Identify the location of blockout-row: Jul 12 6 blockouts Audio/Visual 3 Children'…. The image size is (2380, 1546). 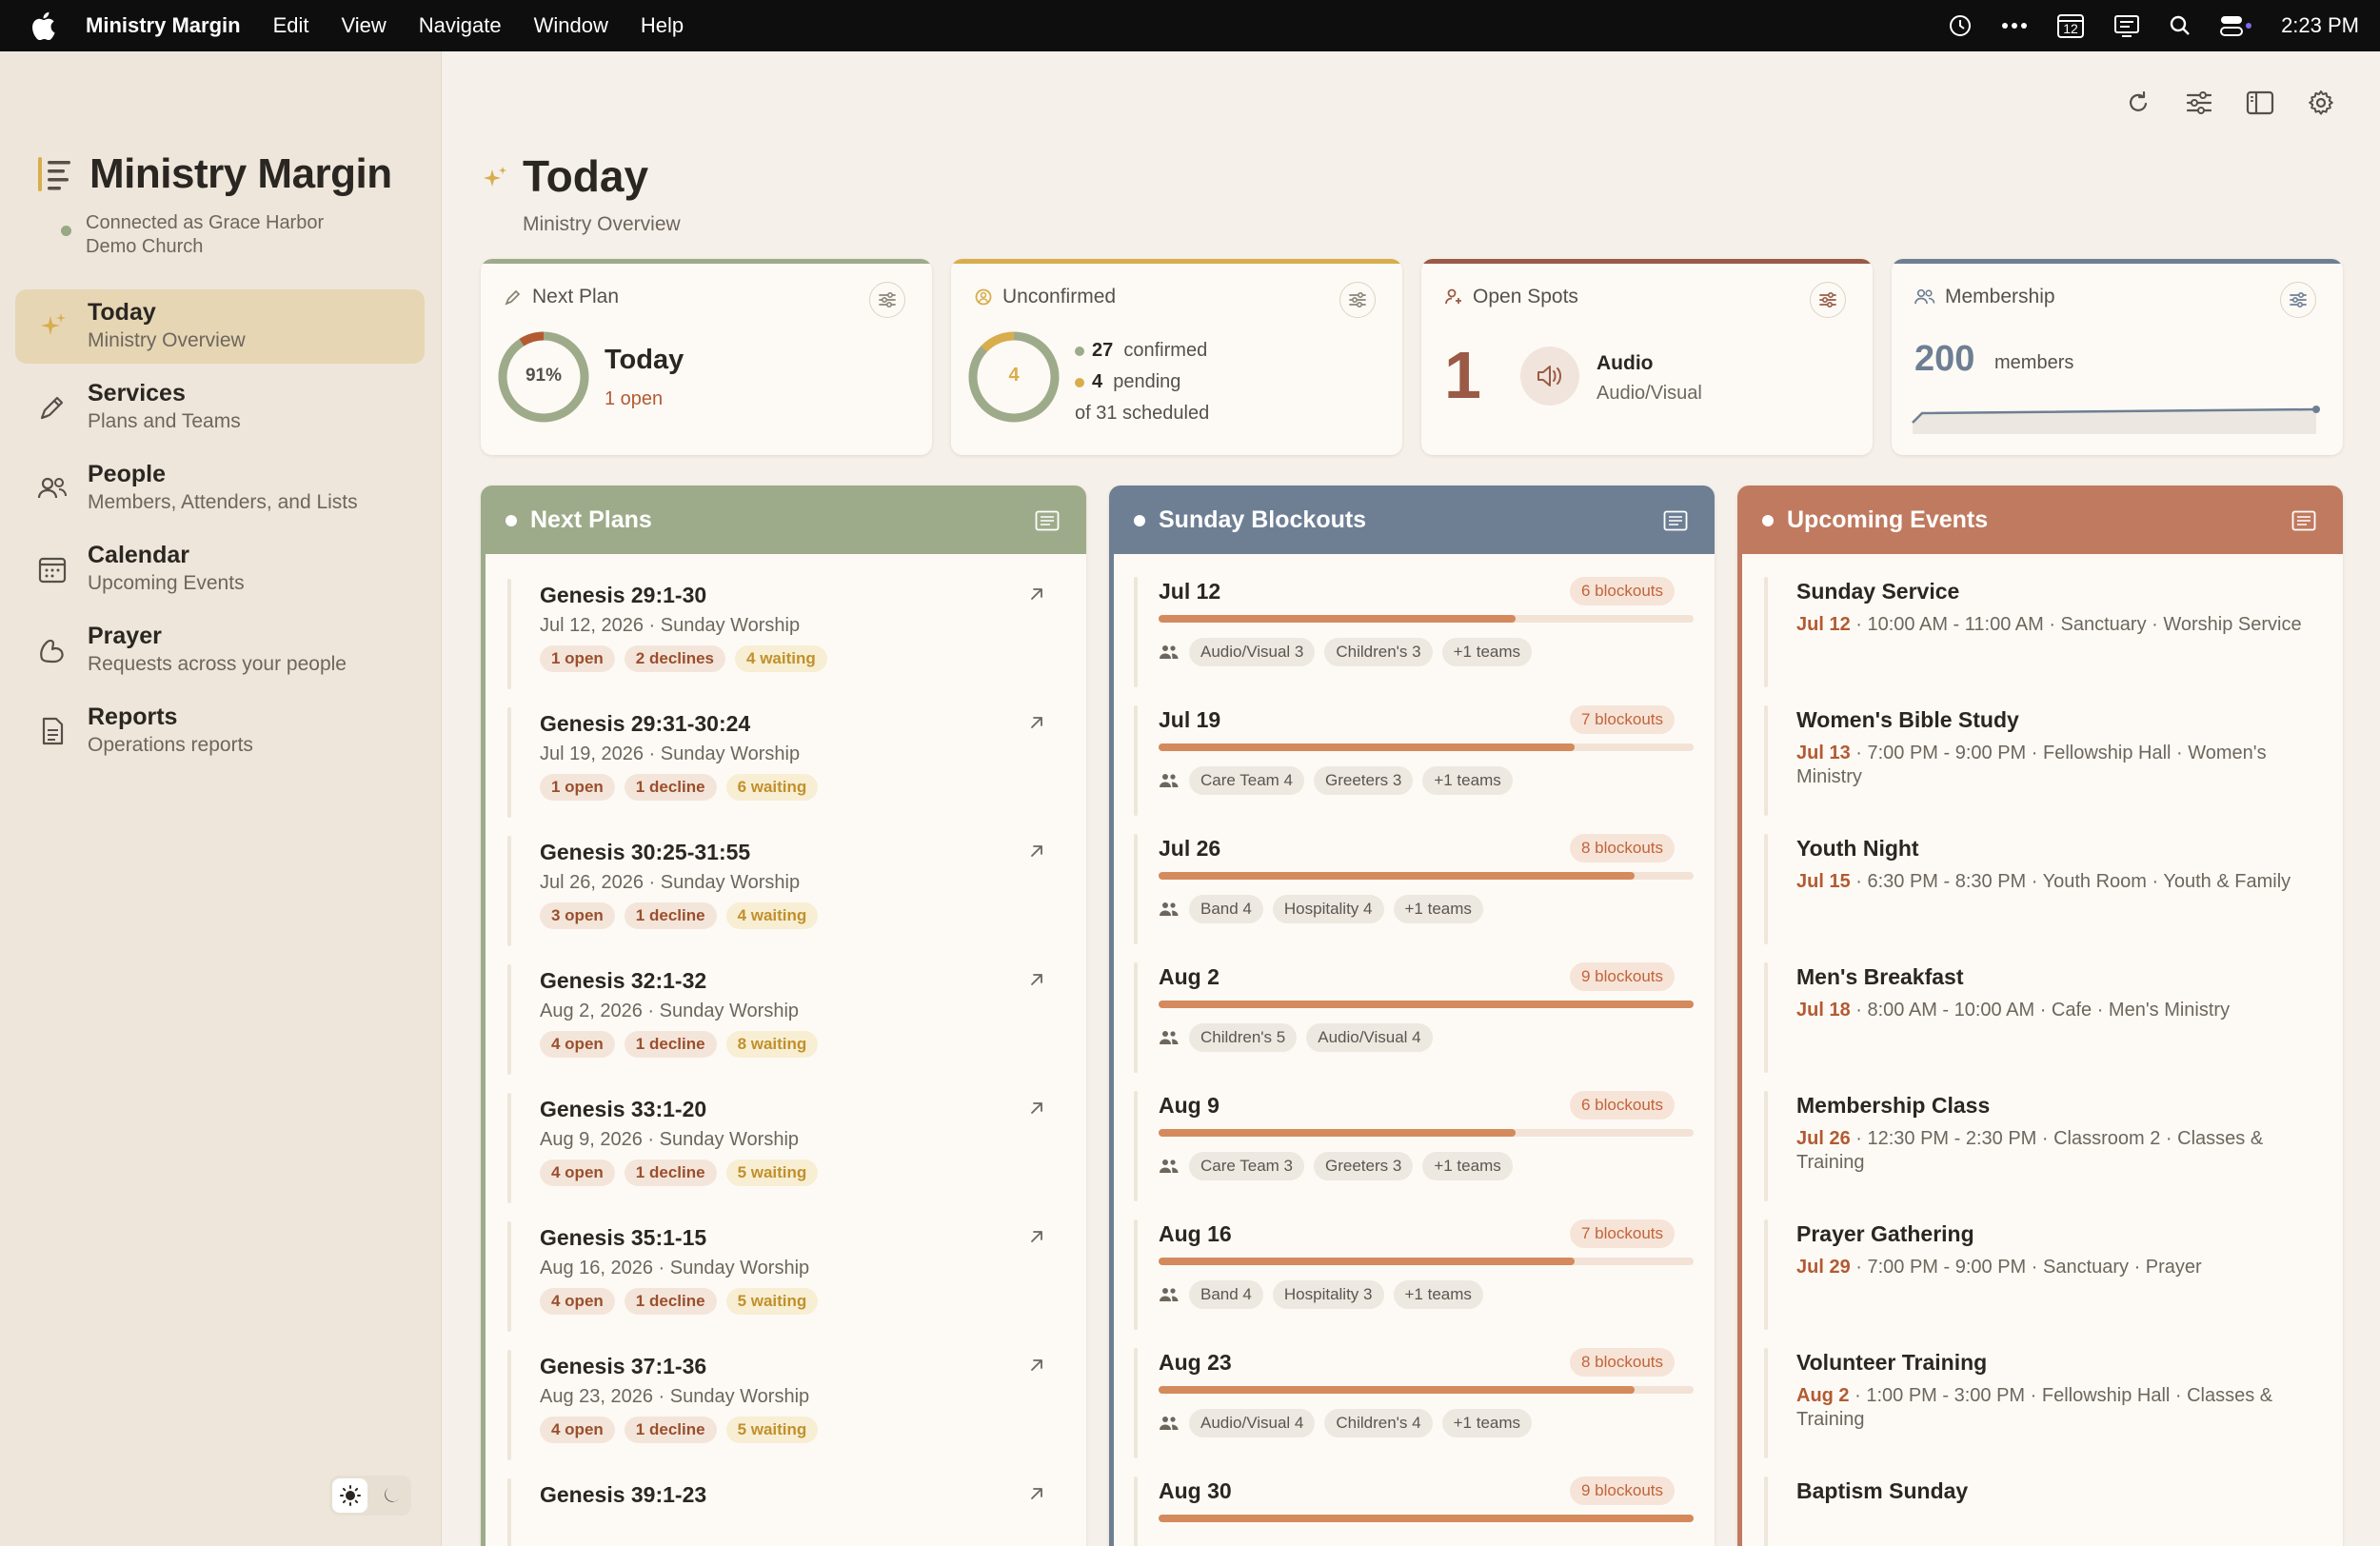
(1414, 632).